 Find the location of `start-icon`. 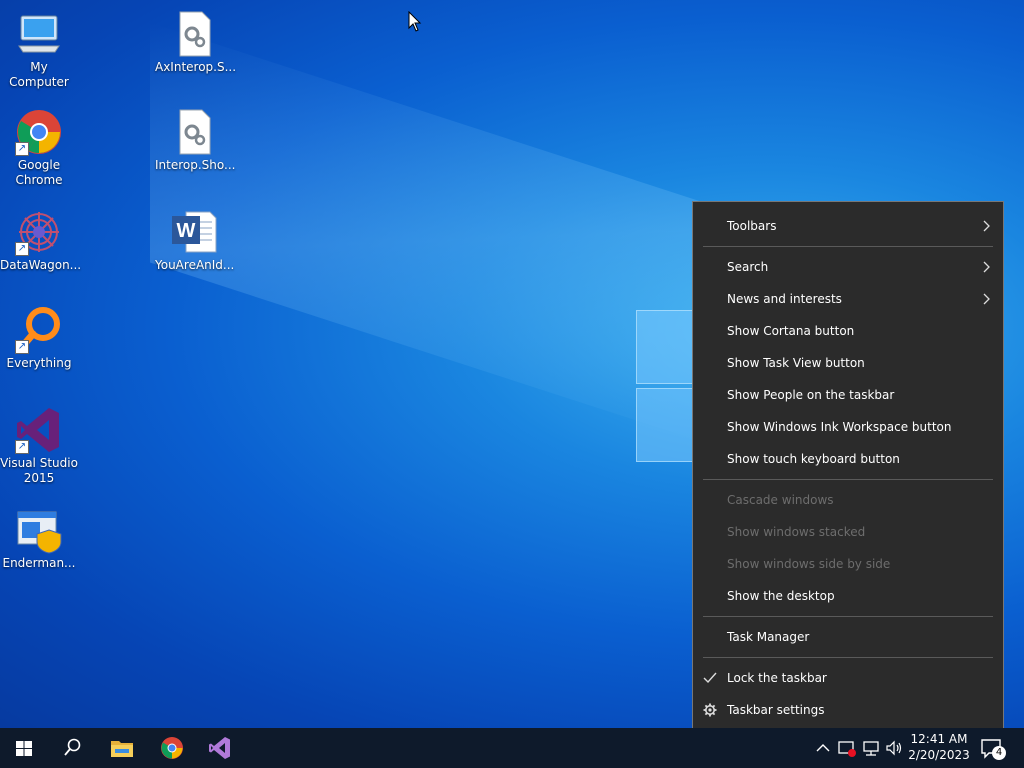

start-icon is located at coordinates (24, 748).